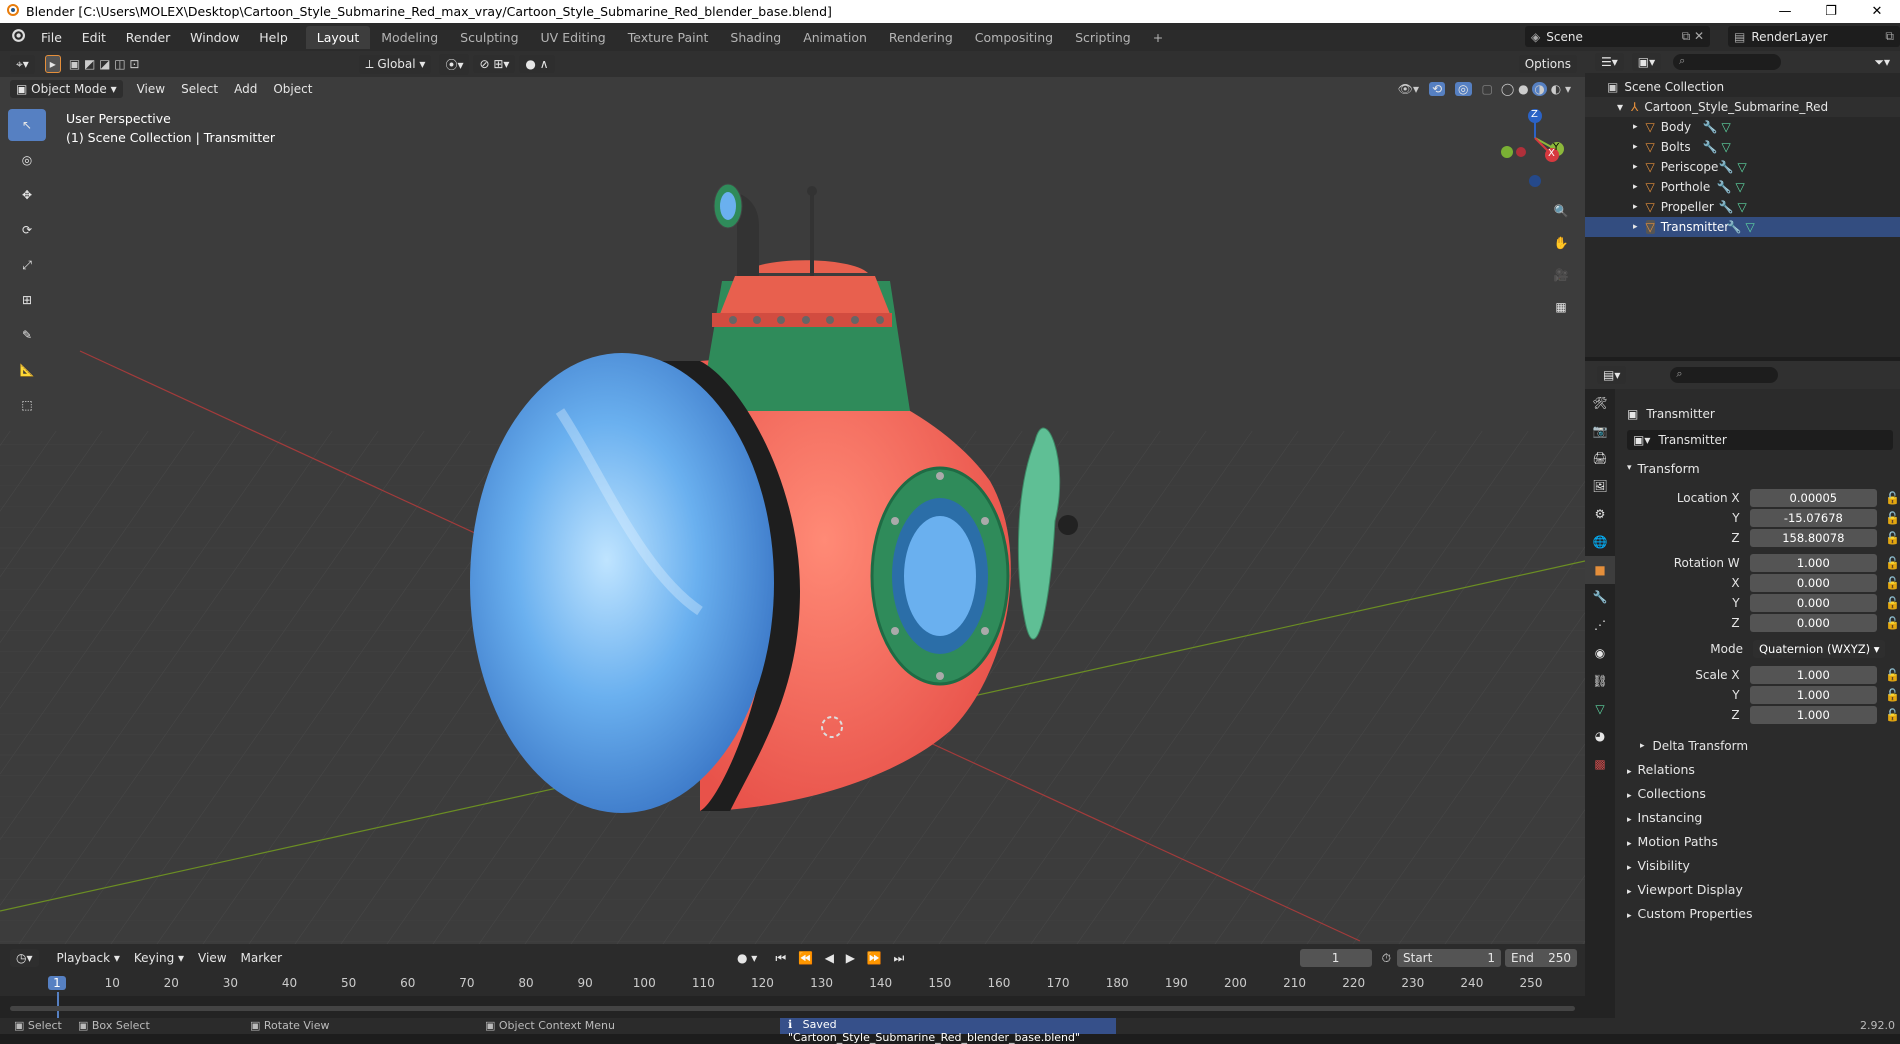 This screenshot has width=1900, height=1044. I want to click on timeline-editor-type-icon: ◷▾, so click(24, 958).